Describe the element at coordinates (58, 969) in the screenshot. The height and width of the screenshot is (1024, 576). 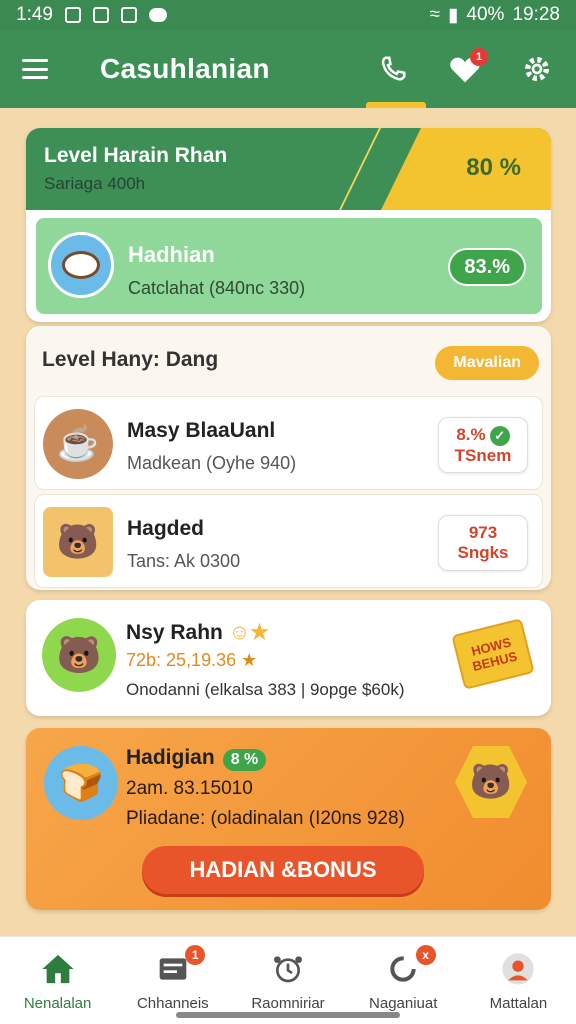
I see `home-icon` at that location.